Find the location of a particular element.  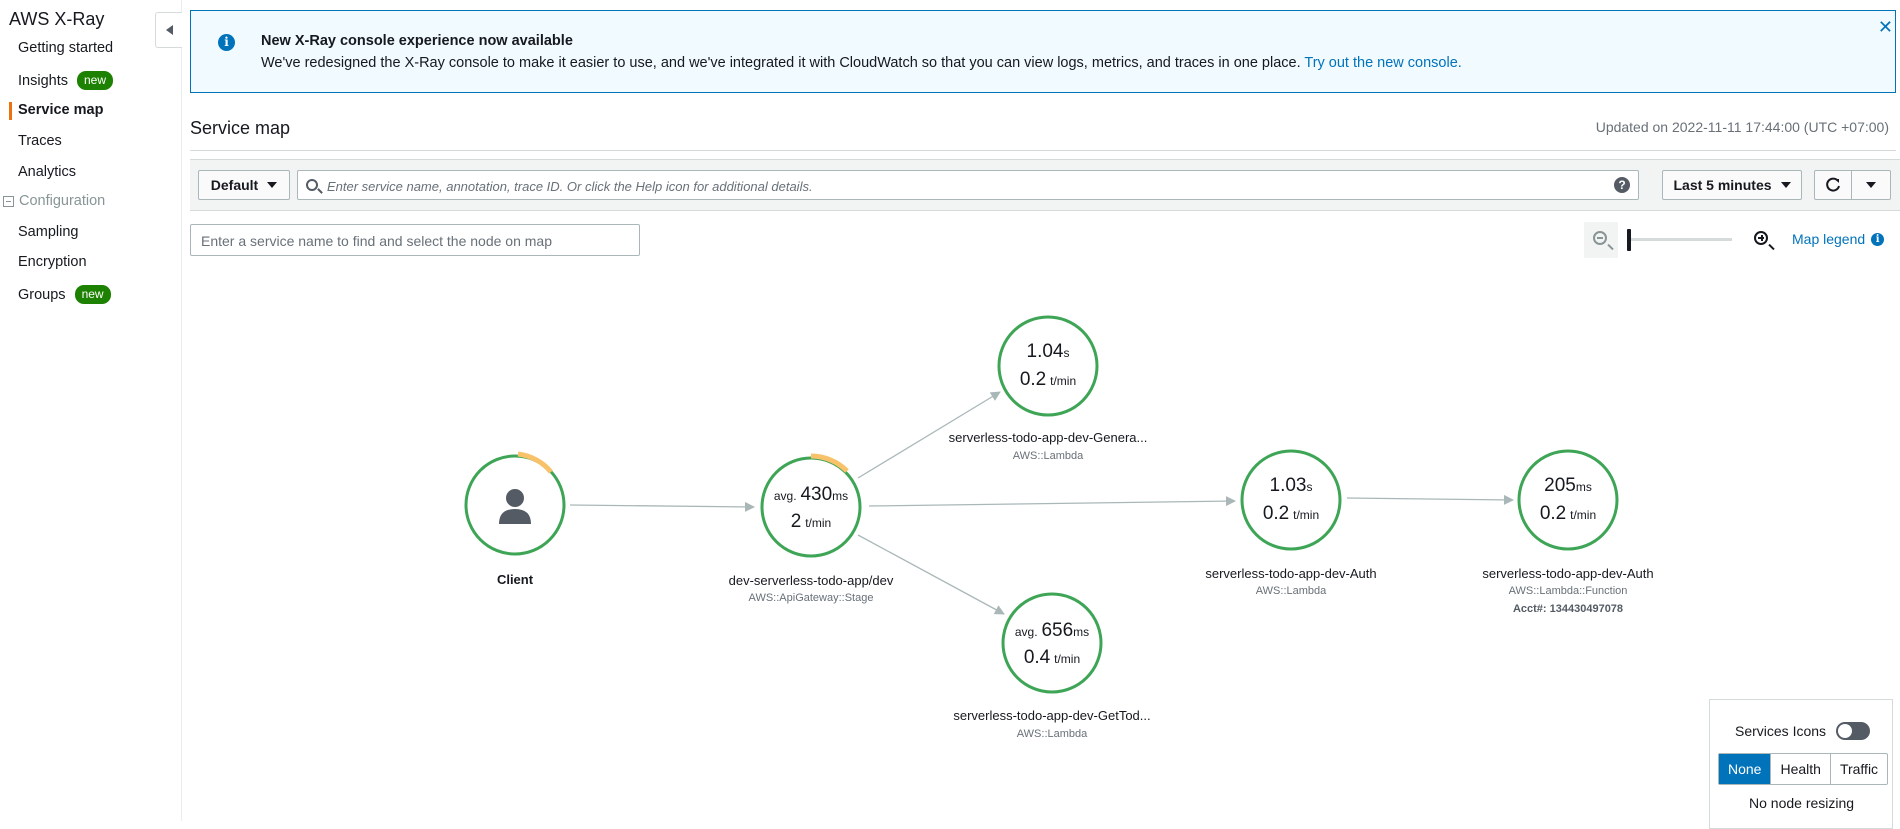

node-auth-name: serverless-todo-app-dev-Auth is located at coordinates (1291, 573).